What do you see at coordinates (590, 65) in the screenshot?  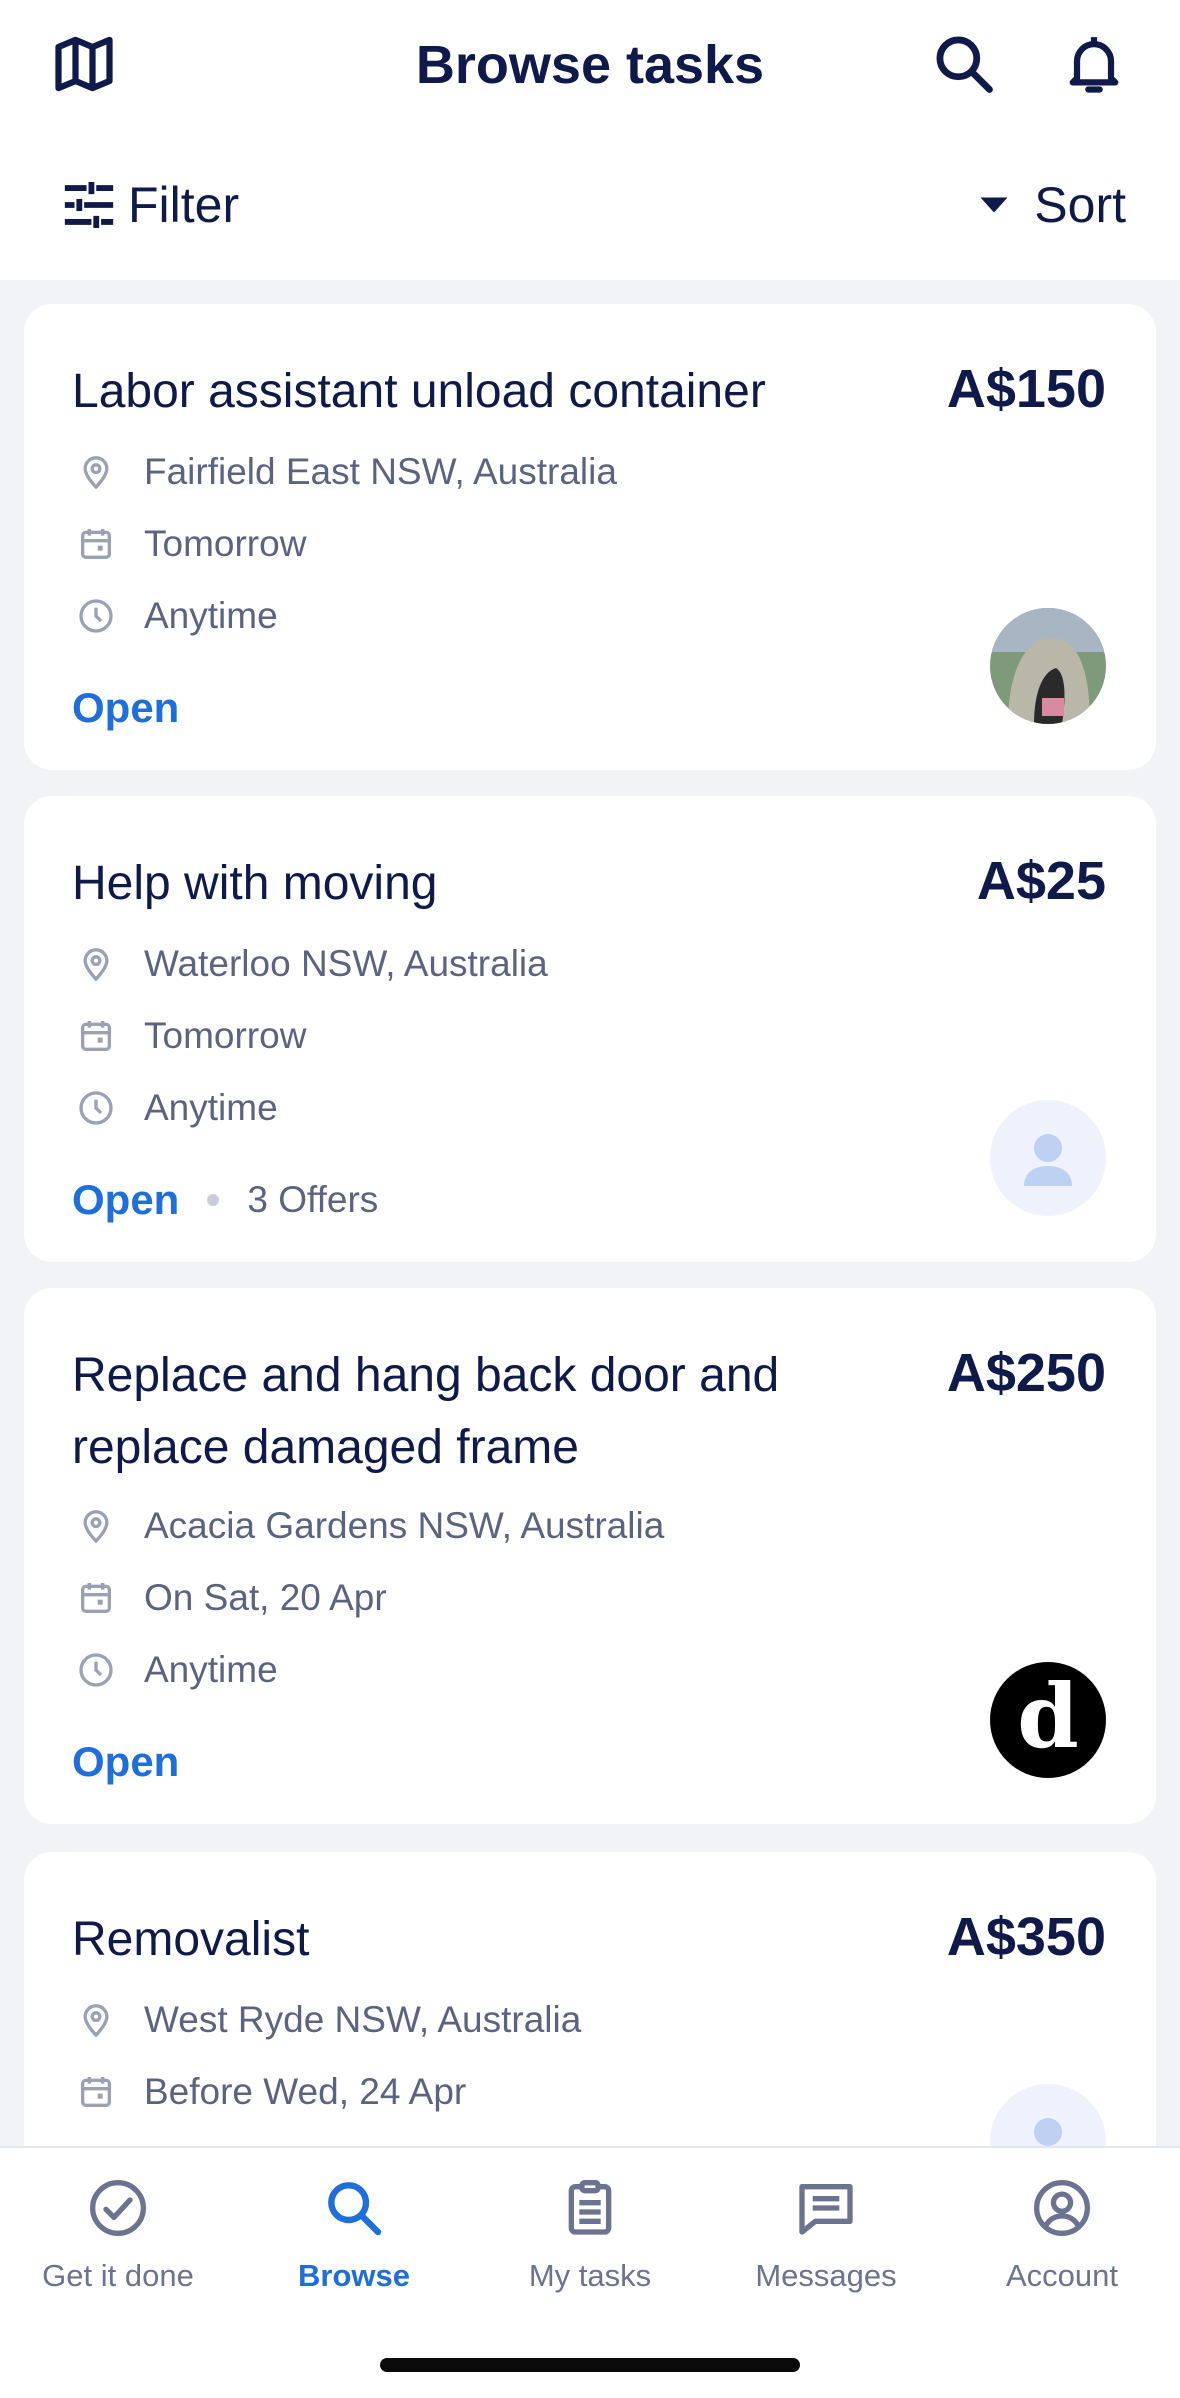 I see `page-title: Browse tasks` at bounding box center [590, 65].